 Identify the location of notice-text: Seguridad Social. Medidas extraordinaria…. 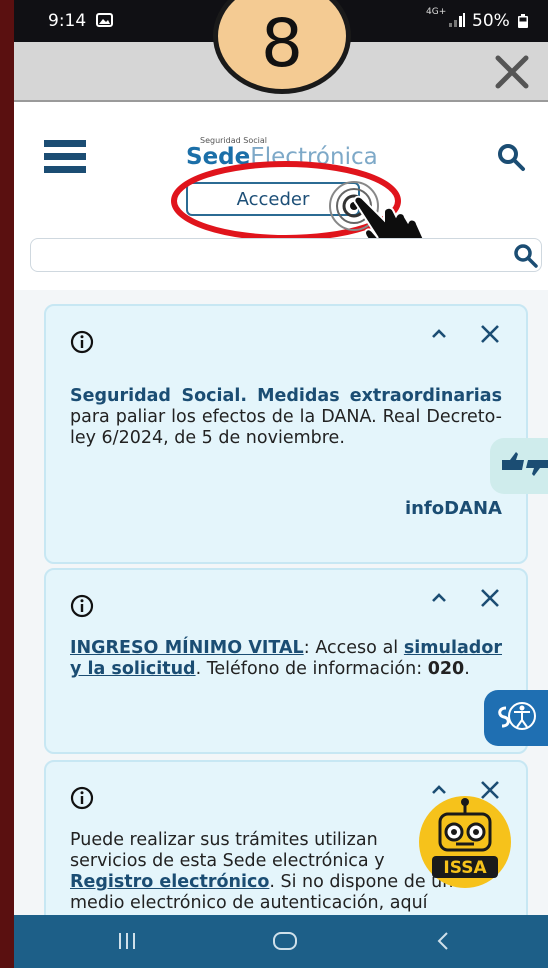
(286, 417).